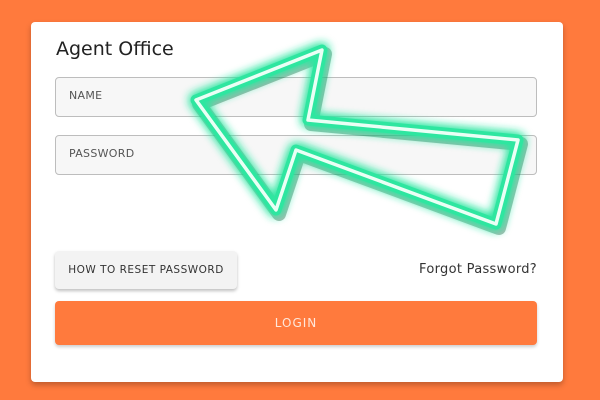 The height and width of the screenshot is (400, 600). I want to click on reset-password-button: HOW TO RESET PASSWORD, so click(146, 270).